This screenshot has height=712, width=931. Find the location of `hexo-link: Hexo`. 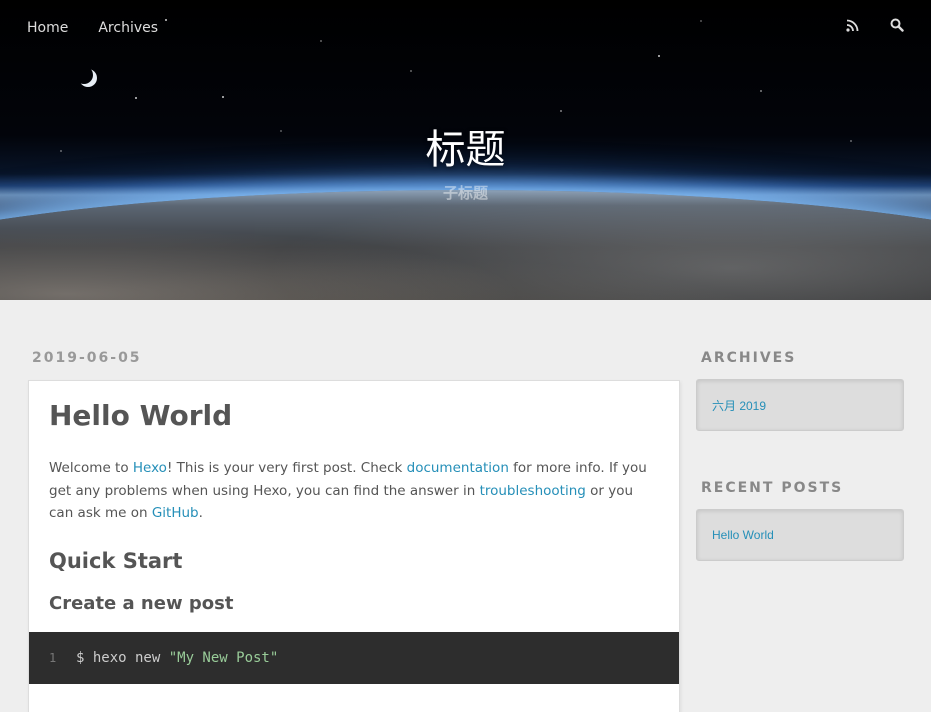

hexo-link: Hexo is located at coordinates (150, 468).